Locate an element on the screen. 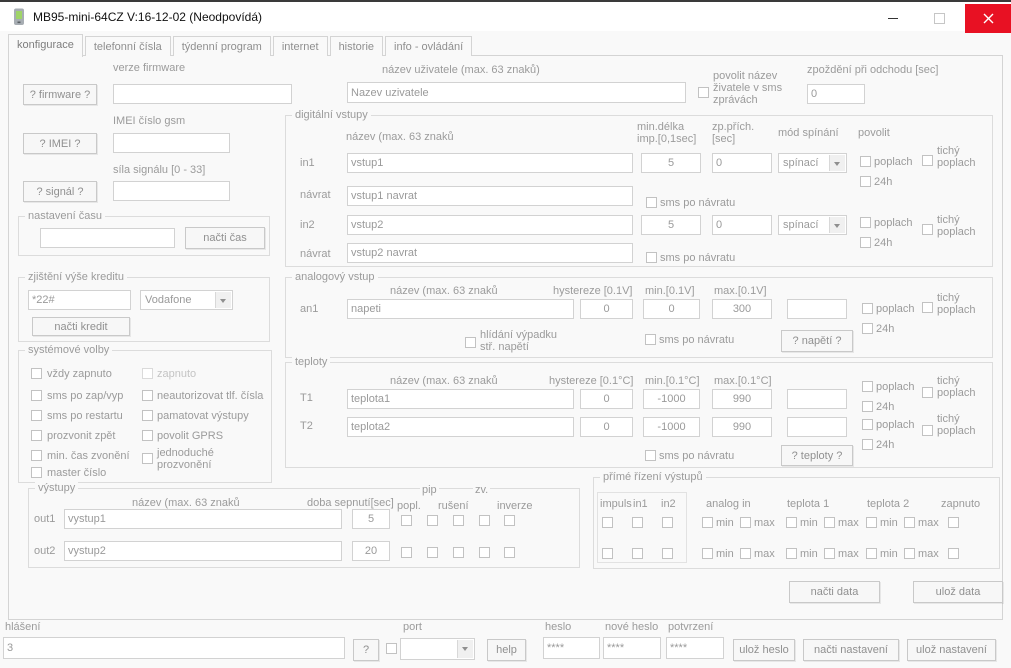 This screenshot has height=668, width=1011. out1-time-input is located at coordinates (371, 519).